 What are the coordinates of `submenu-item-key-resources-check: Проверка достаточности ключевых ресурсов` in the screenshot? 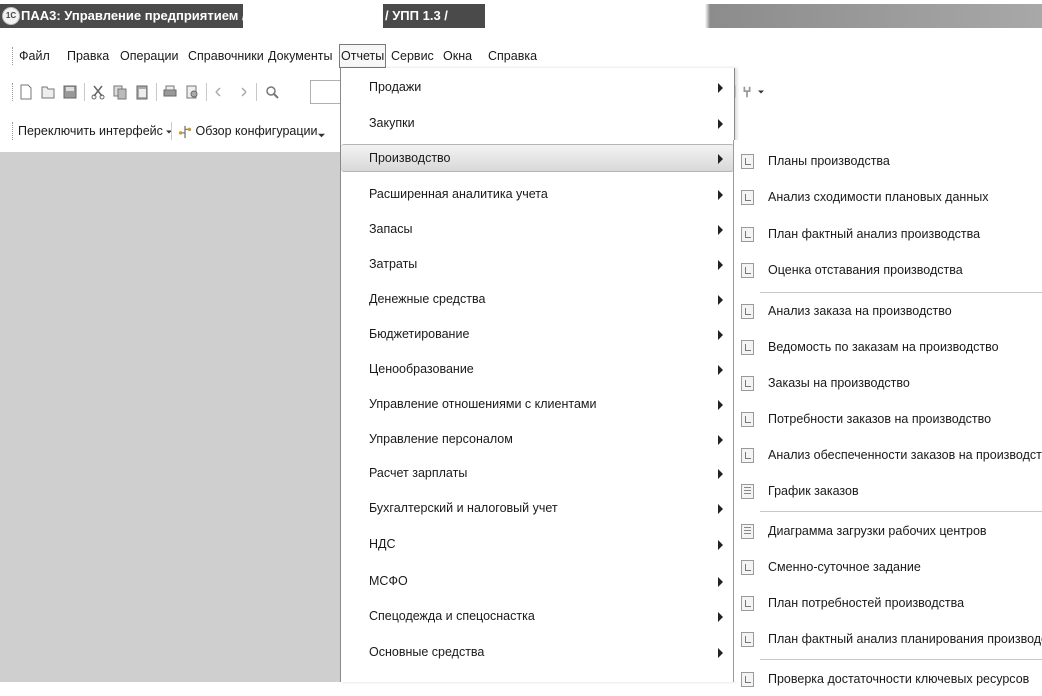 It's located at (888, 680).